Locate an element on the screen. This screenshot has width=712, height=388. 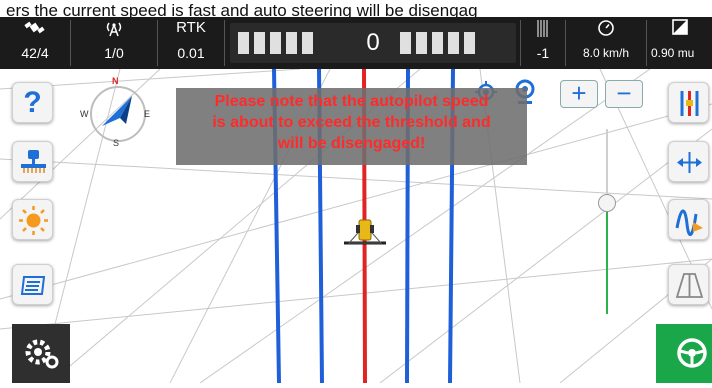
zoom-out-button: − is located at coordinates (624, 93).